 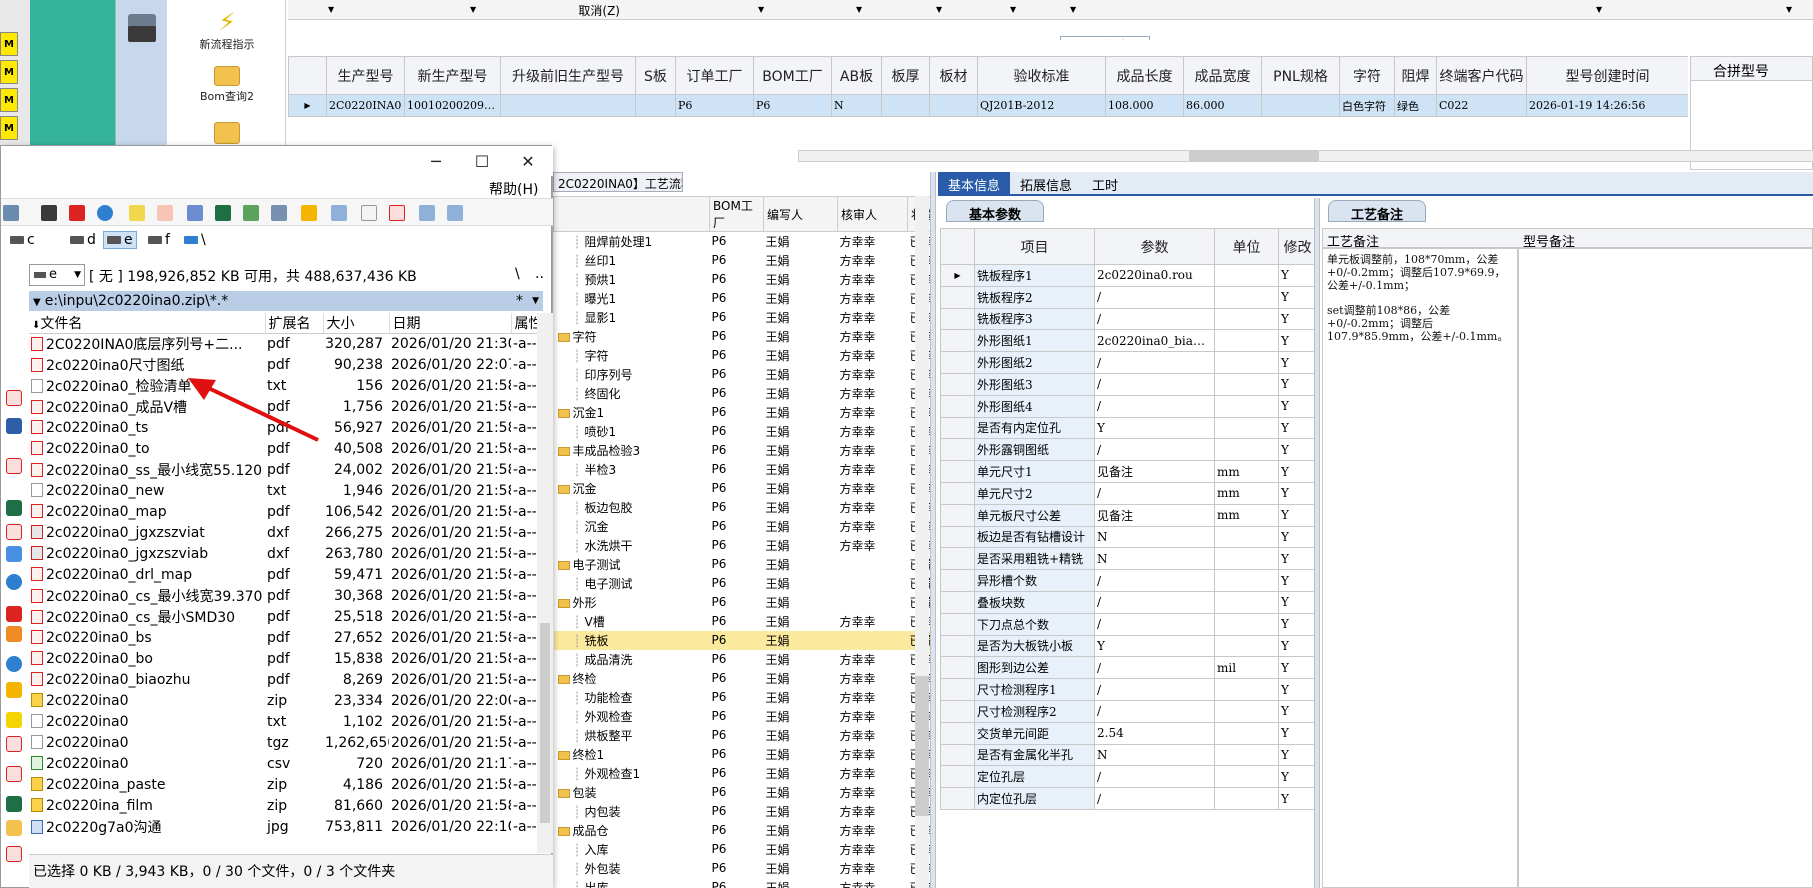 What do you see at coordinates (1128, 537) in the screenshot?
I see `param-row: 板边是否有钻槽设计 N Y` at bounding box center [1128, 537].